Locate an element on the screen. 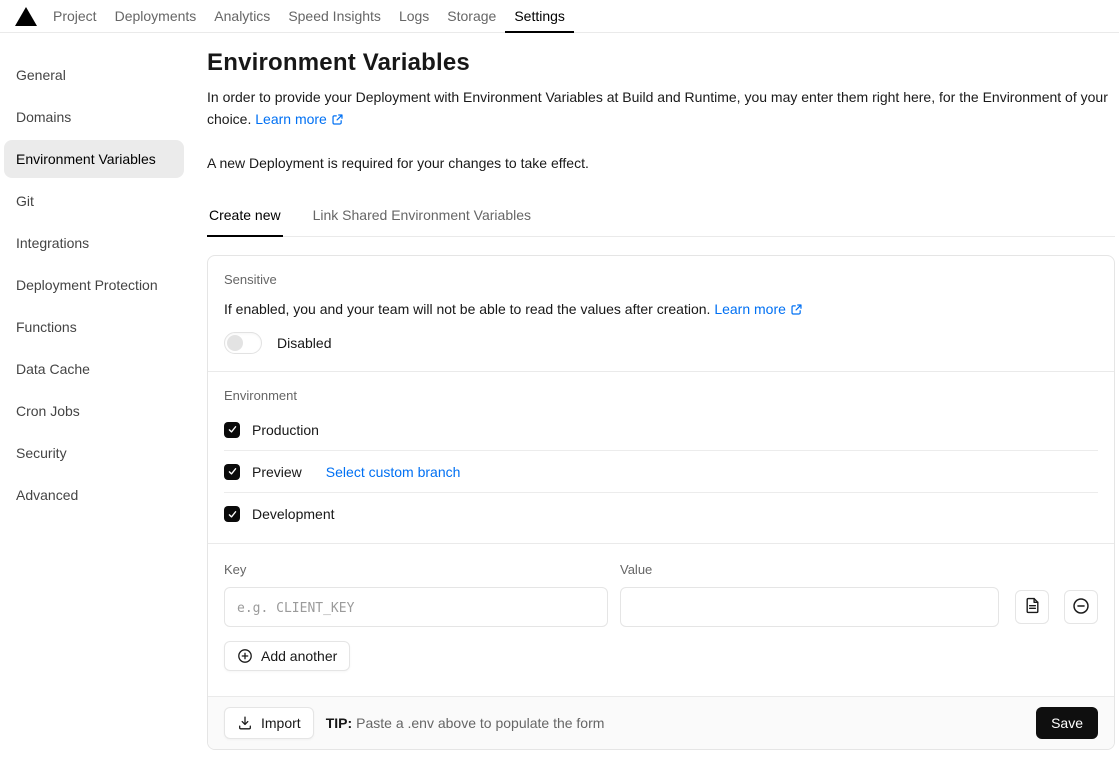  sensitive-label: Sensitive is located at coordinates (250, 279).